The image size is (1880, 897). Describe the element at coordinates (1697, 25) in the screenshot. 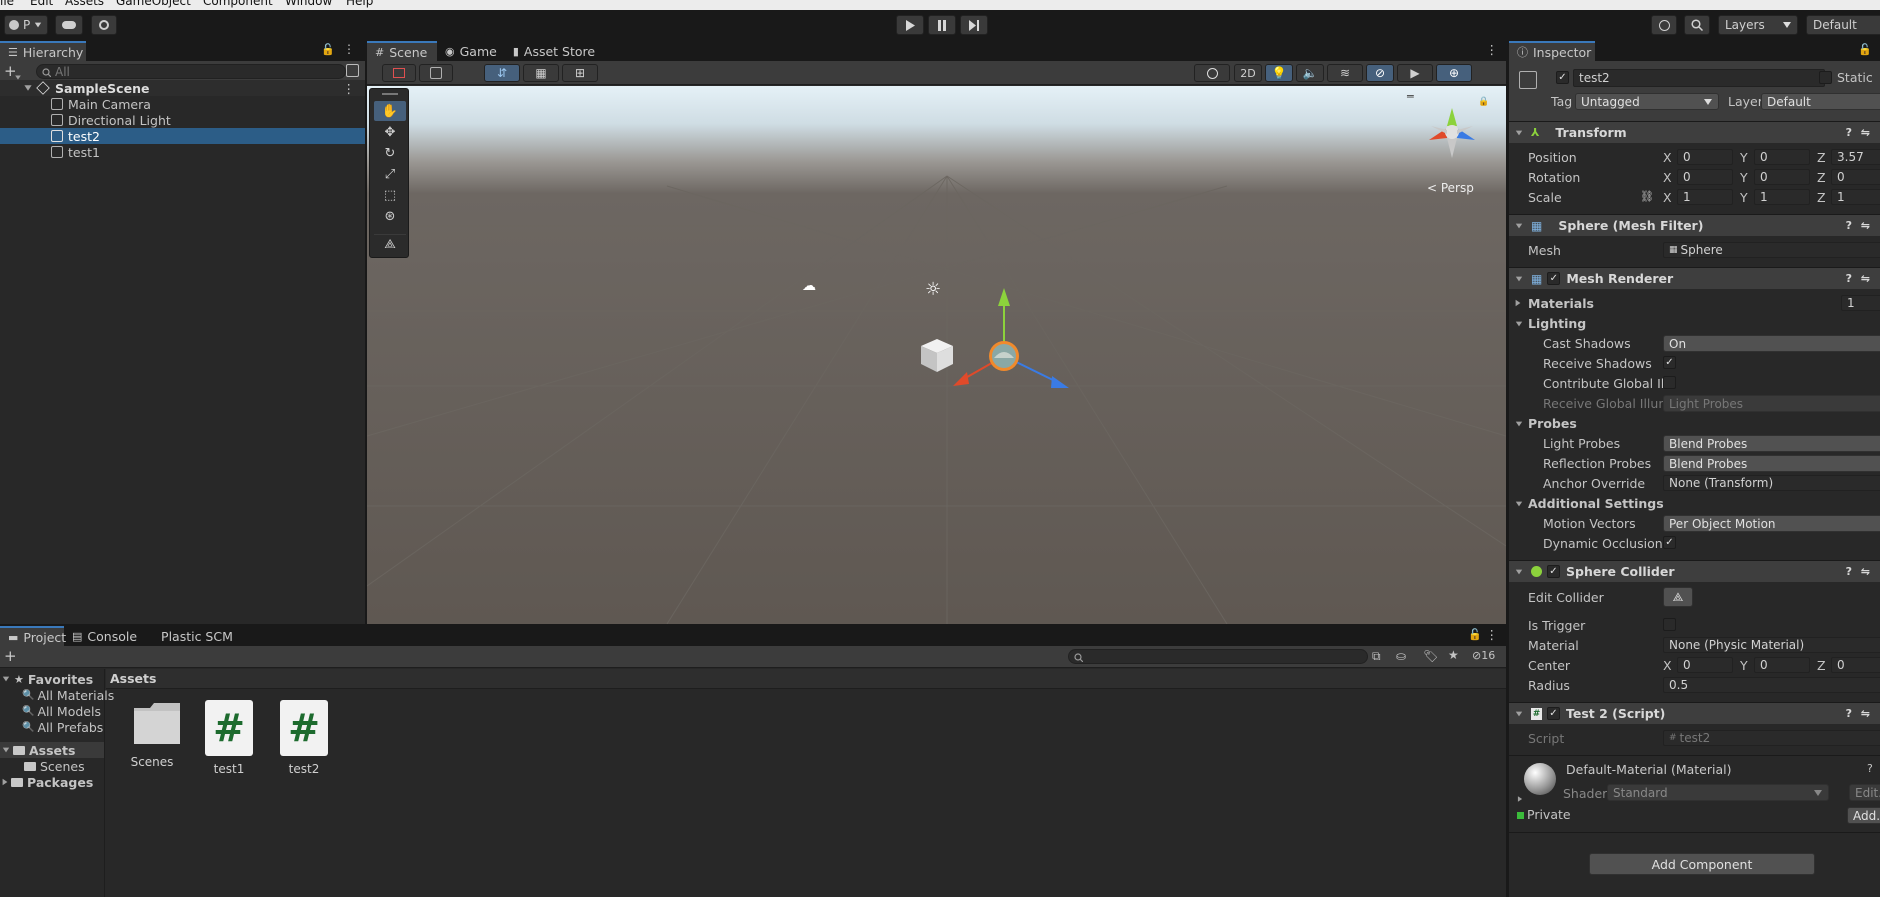

I see `search-button` at that location.